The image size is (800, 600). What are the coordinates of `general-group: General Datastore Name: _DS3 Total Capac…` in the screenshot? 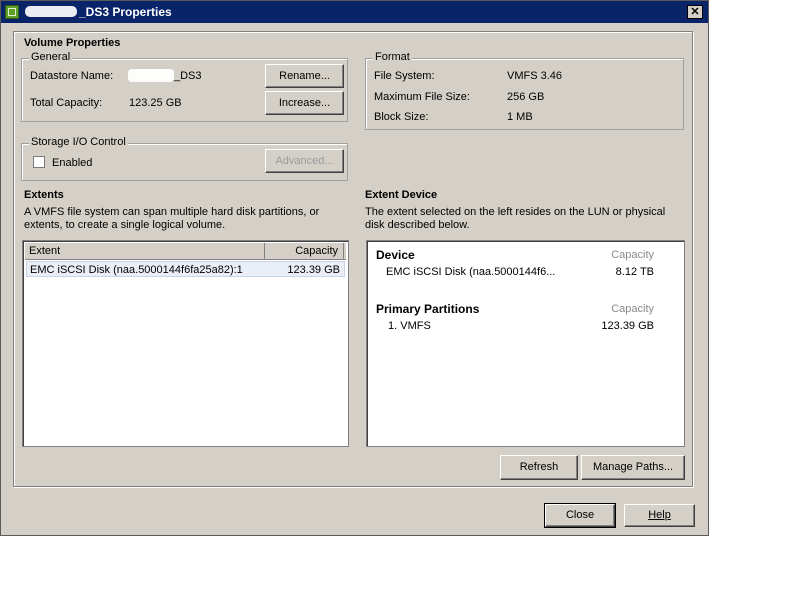 It's located at (184, 86).